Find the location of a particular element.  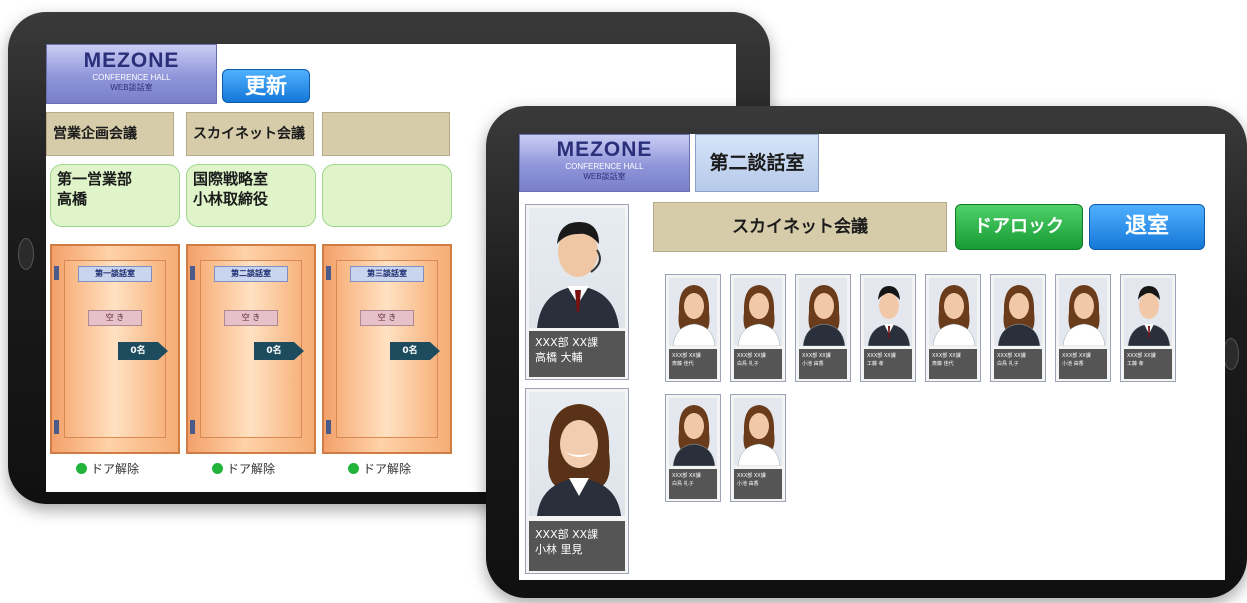

meeting-name: スカイネット会議 is located at coordinates (800, 227).